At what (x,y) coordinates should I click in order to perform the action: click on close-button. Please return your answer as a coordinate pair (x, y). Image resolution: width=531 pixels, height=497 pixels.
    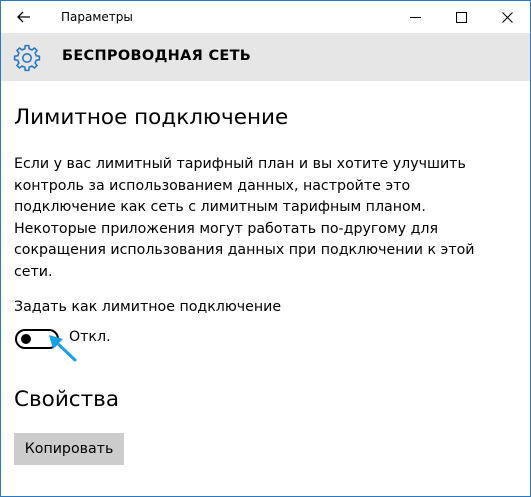
    Looking at the image, I should click on (507, 17).